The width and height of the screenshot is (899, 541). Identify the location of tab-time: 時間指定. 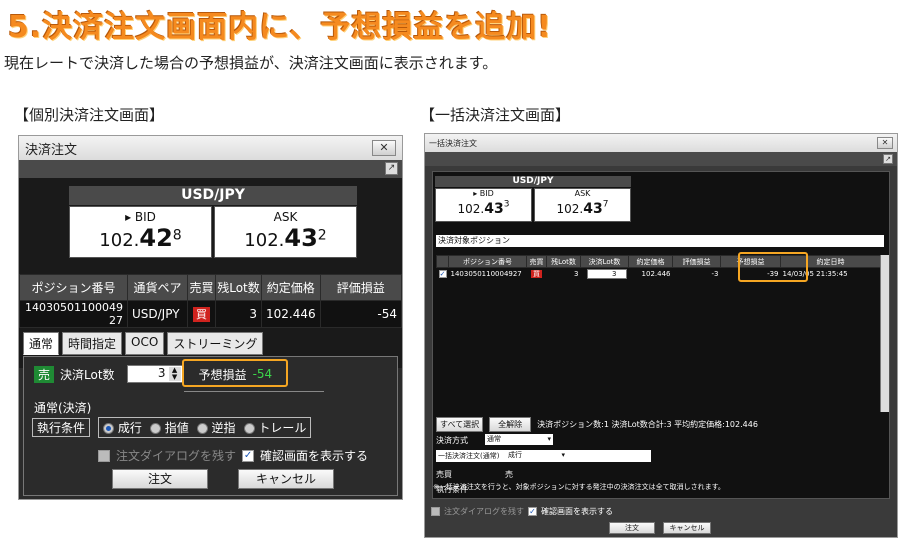
(92, 343).